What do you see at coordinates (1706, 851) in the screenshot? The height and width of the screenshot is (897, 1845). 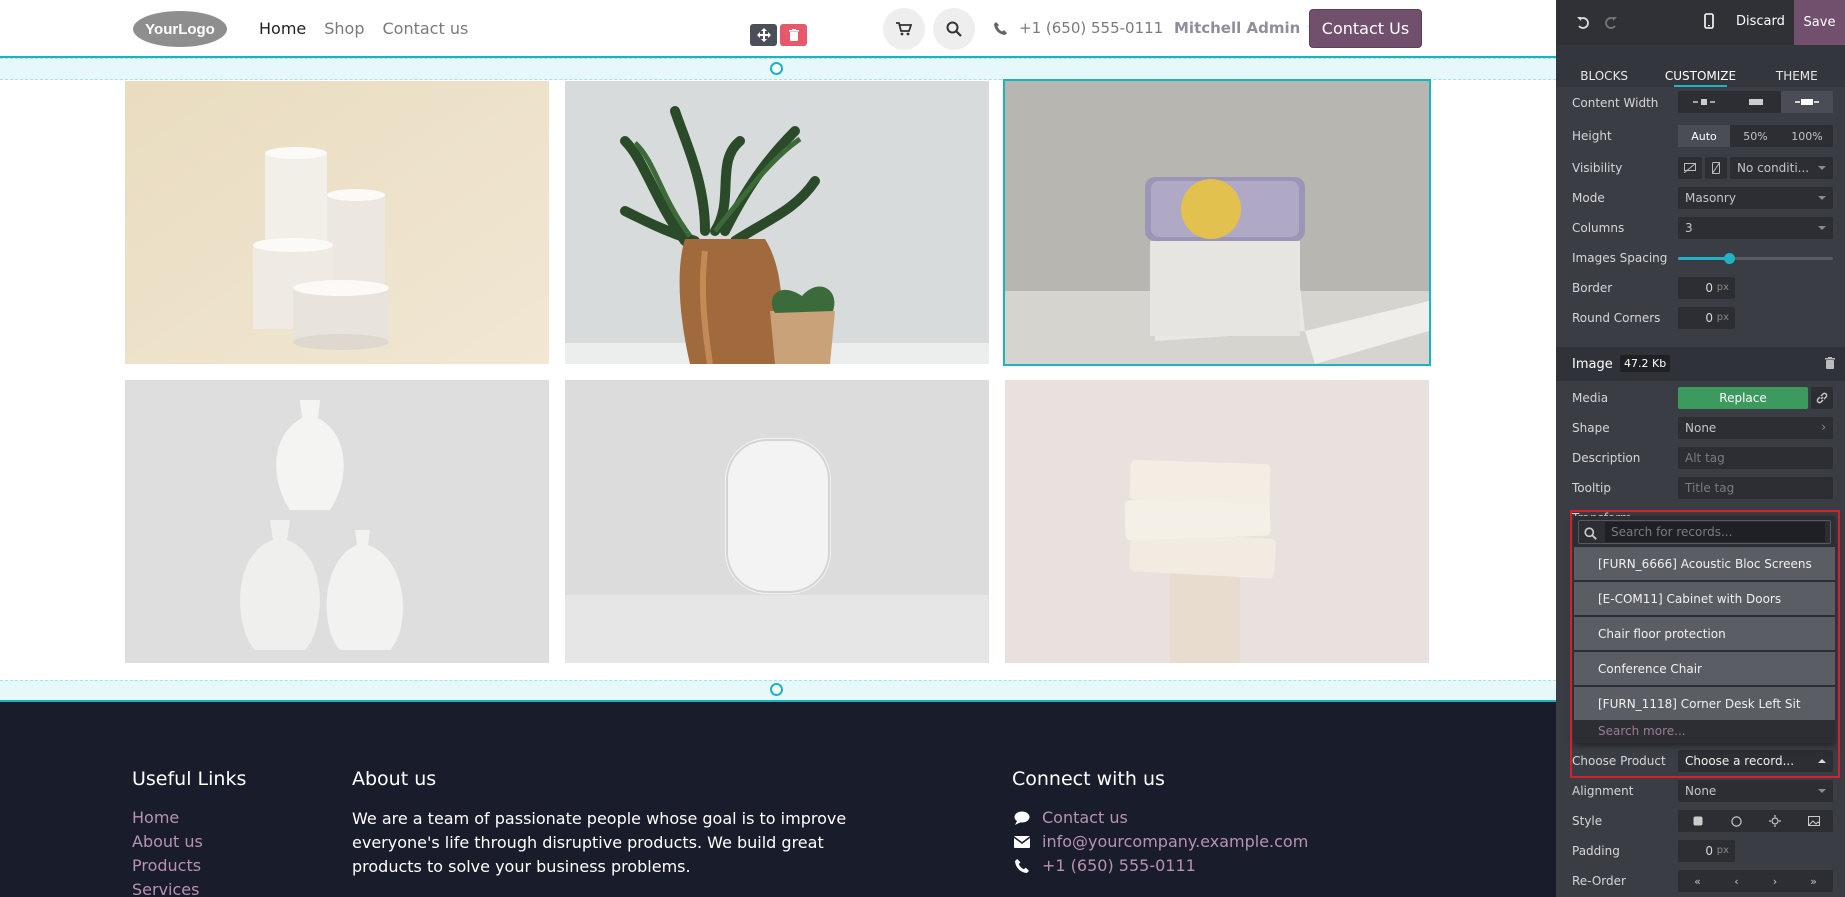 I see `padding-input: 0 px` at bounding box center [1706, 851].